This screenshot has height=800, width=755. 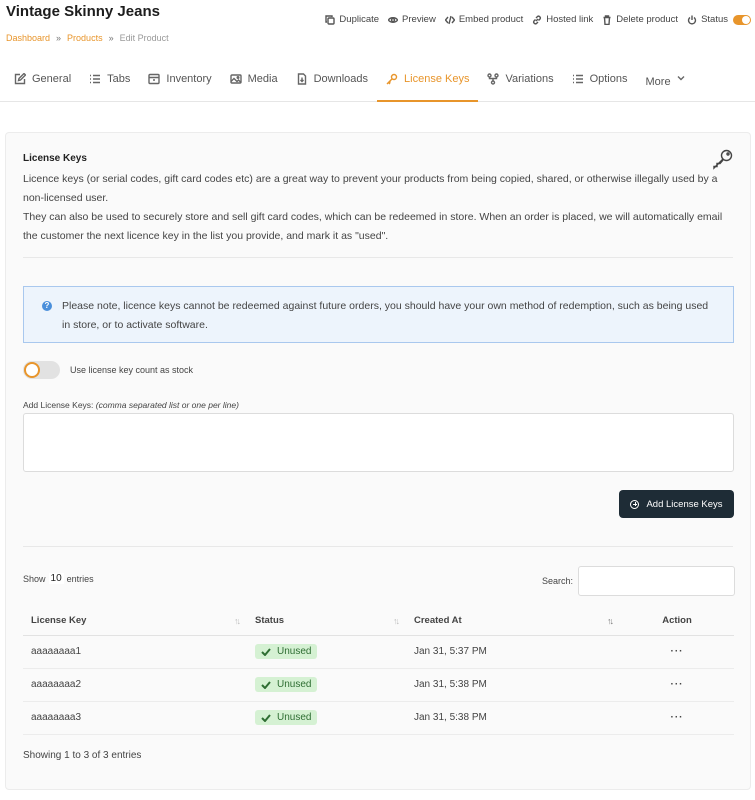 What do you see at coordinates (41, 370) in the screenshot?
I see `stock-toggle-switch` at bounding box center [41, 370].